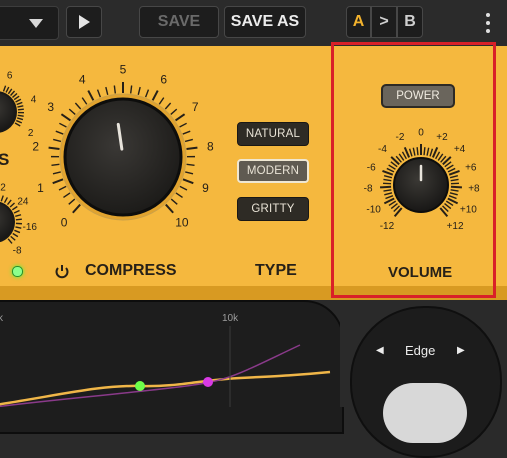  Describe the element at coordinates (420, 350) in the screenshot. I see `edge-selector-label: Edge` at that location.